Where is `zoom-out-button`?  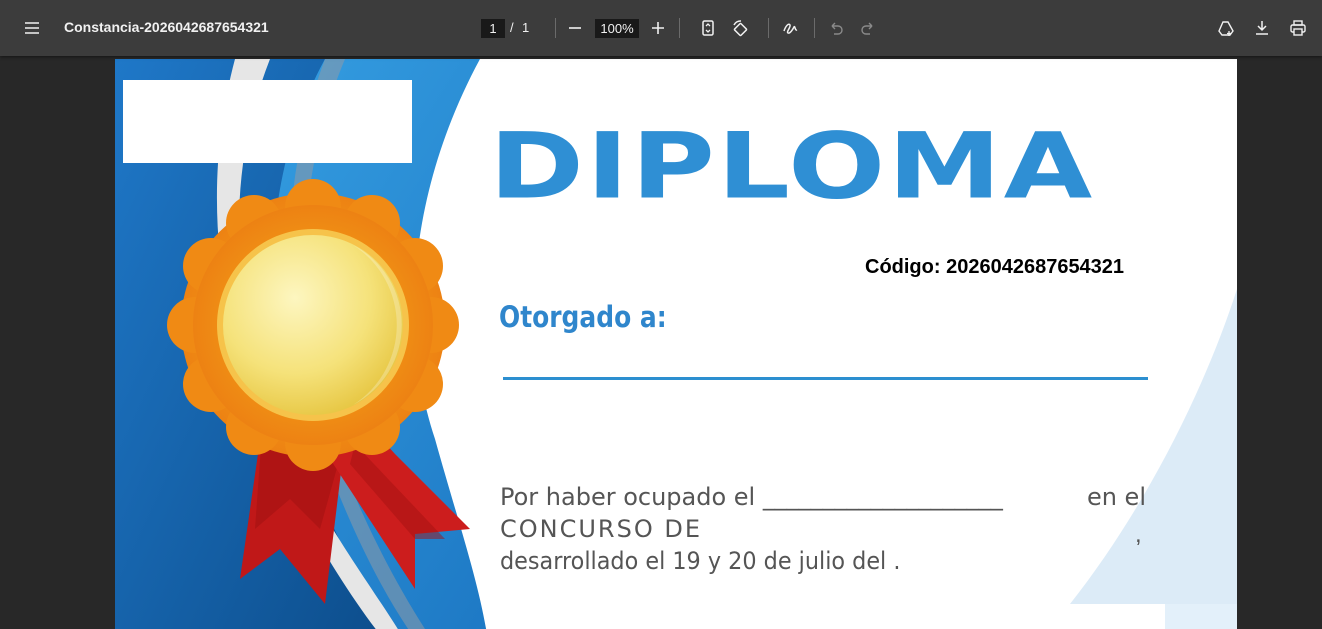
zoom-out-button is located at coordinates (575, 28).